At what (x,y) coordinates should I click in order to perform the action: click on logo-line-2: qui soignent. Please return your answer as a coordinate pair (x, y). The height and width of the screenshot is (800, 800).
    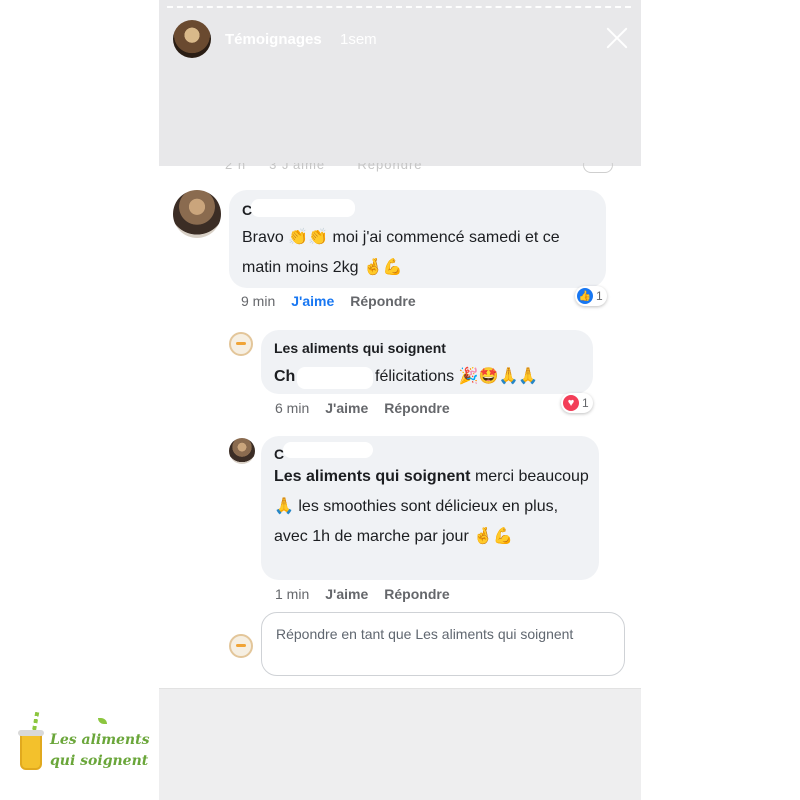
    Looking at the image, I should click on (99, 761).